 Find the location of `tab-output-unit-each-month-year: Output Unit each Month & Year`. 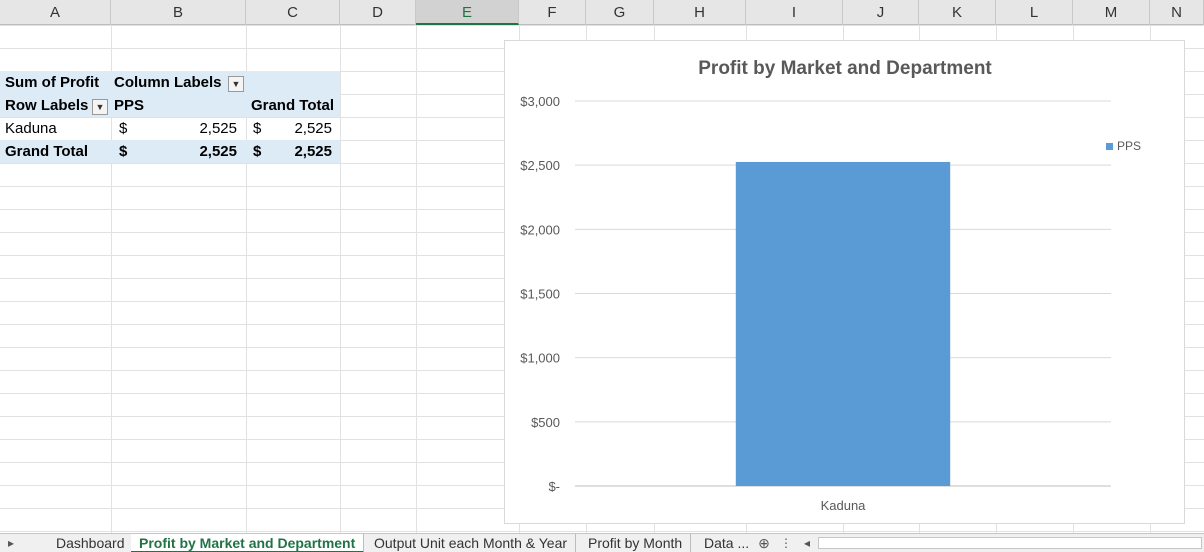

tab-output-unit-each-month-year: Output Unit each Month & Year is located at coordinates (471, 543).